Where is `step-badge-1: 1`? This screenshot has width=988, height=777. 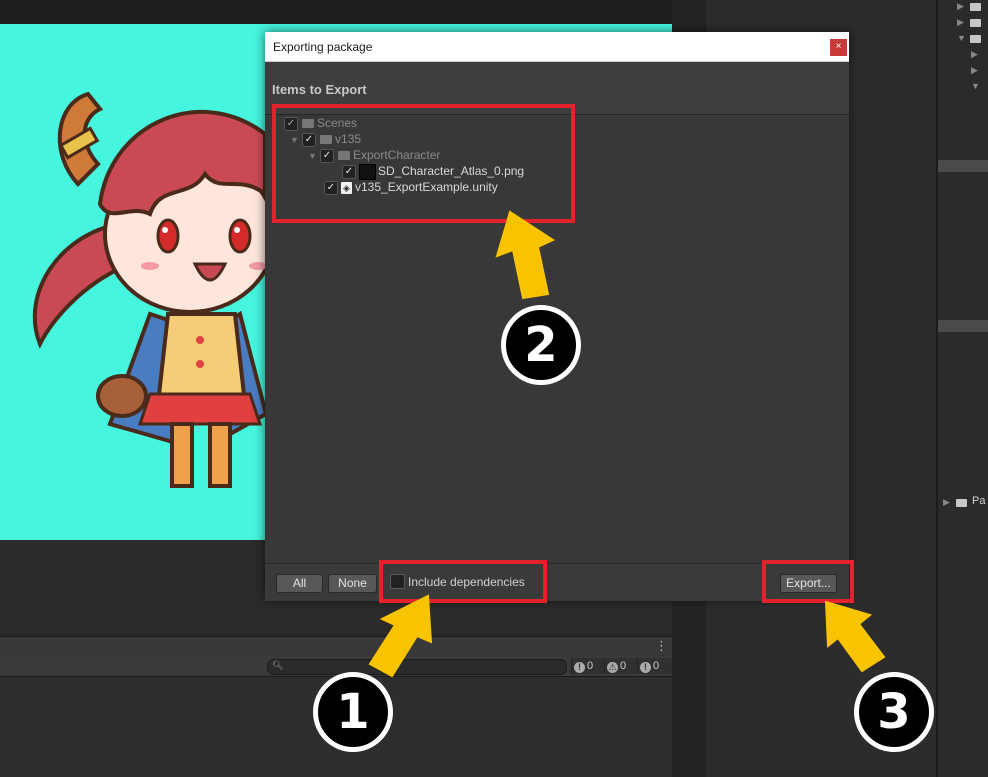 step-badge-1: 1 is located at coordinates (353, 712).